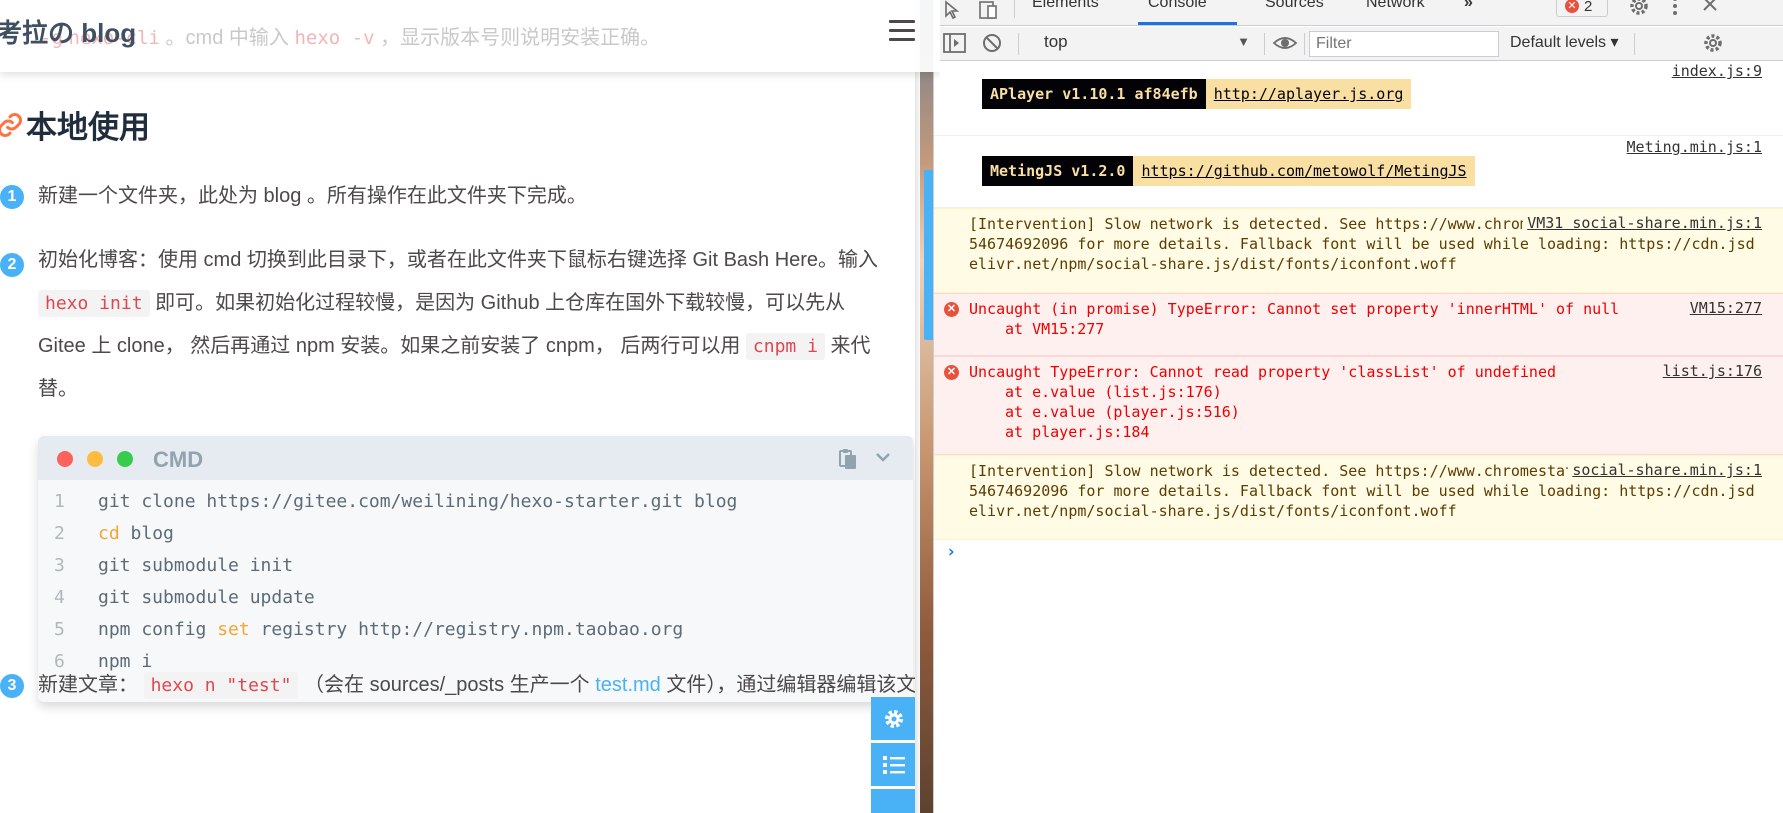  I want to click on live-expression-eye-icon, so click(1285, 44).